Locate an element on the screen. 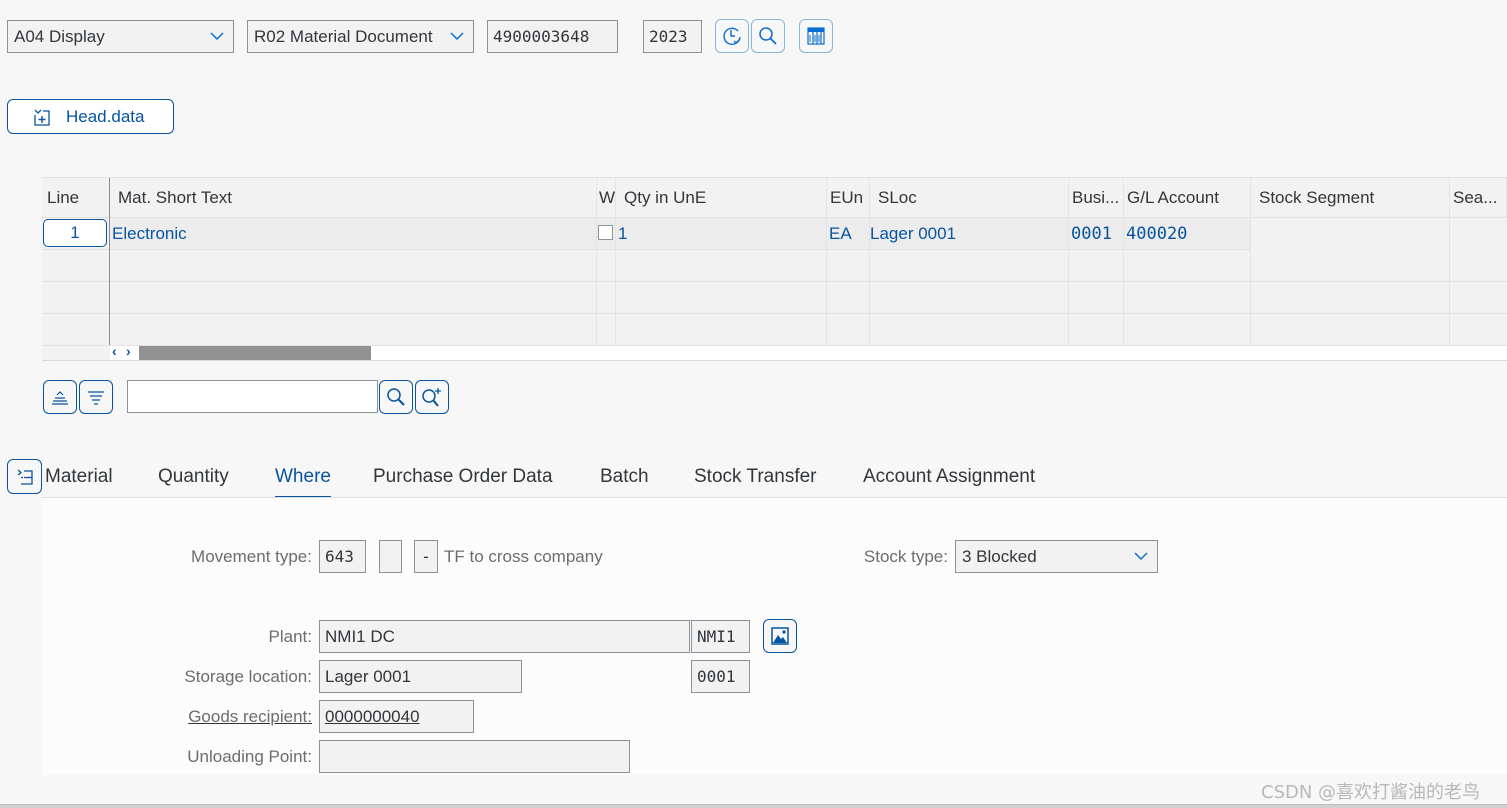 This screenshot has width=1507, height=808. sort-descending-button is located at coordinates (96, 397).